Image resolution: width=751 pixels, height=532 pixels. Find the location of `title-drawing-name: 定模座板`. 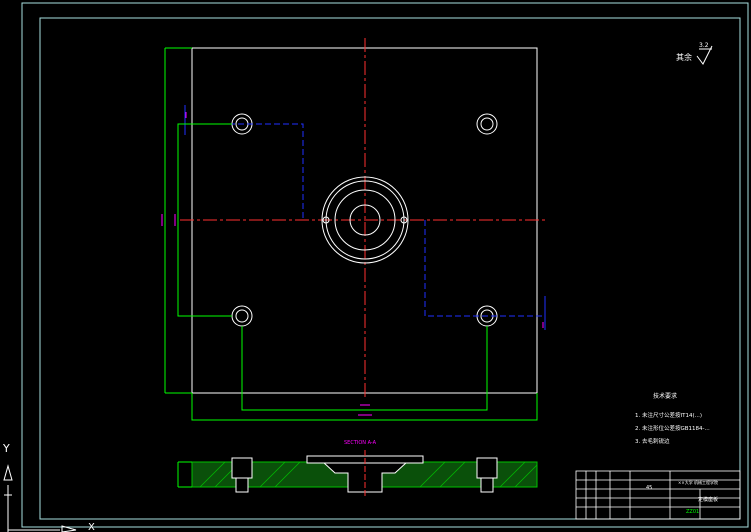

title-drawing-name: 定模座板 is located at coordinates (708, 499).